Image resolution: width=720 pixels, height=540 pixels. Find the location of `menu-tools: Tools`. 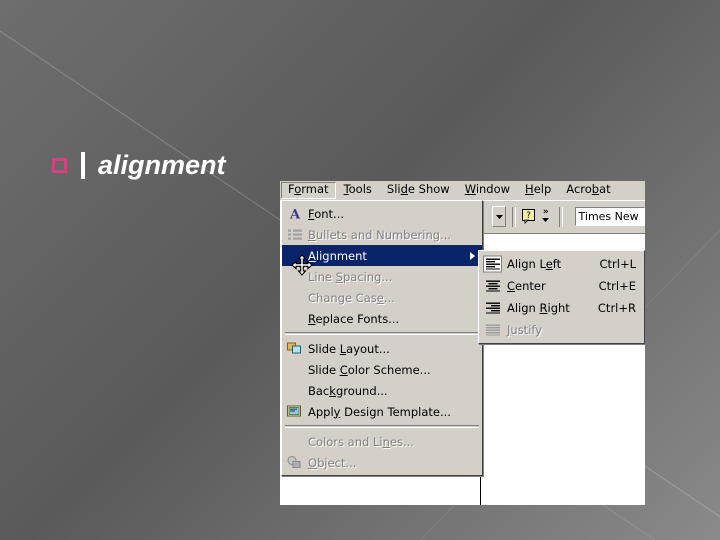

menu-tools: Tools is located at coordinates (358, 190).